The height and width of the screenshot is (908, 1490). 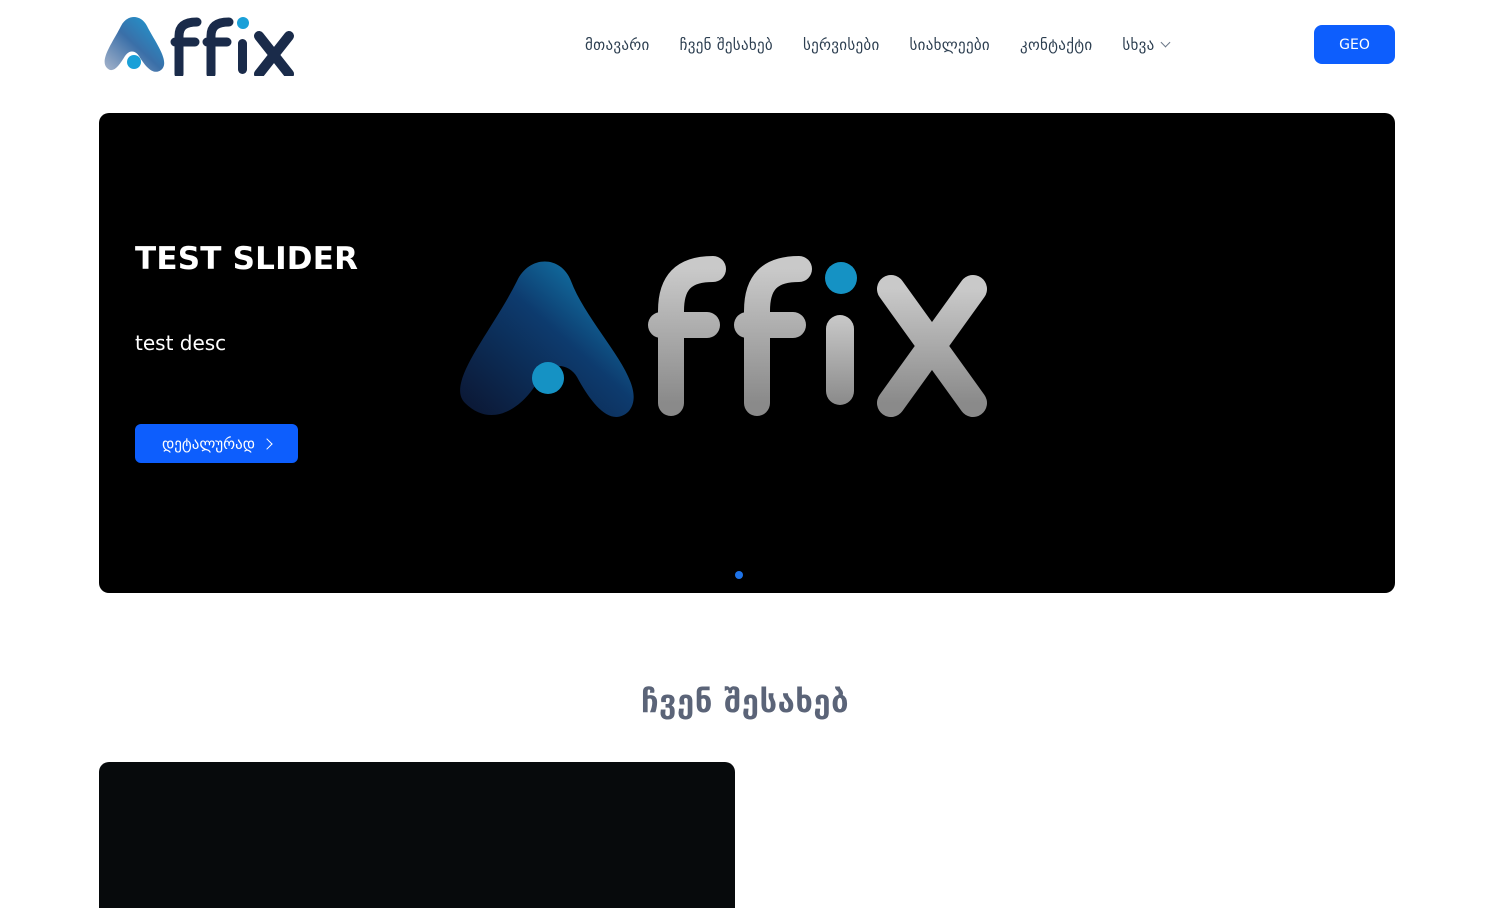 I want to click on nav-label: სხვა, so click(x=1138, y=45).